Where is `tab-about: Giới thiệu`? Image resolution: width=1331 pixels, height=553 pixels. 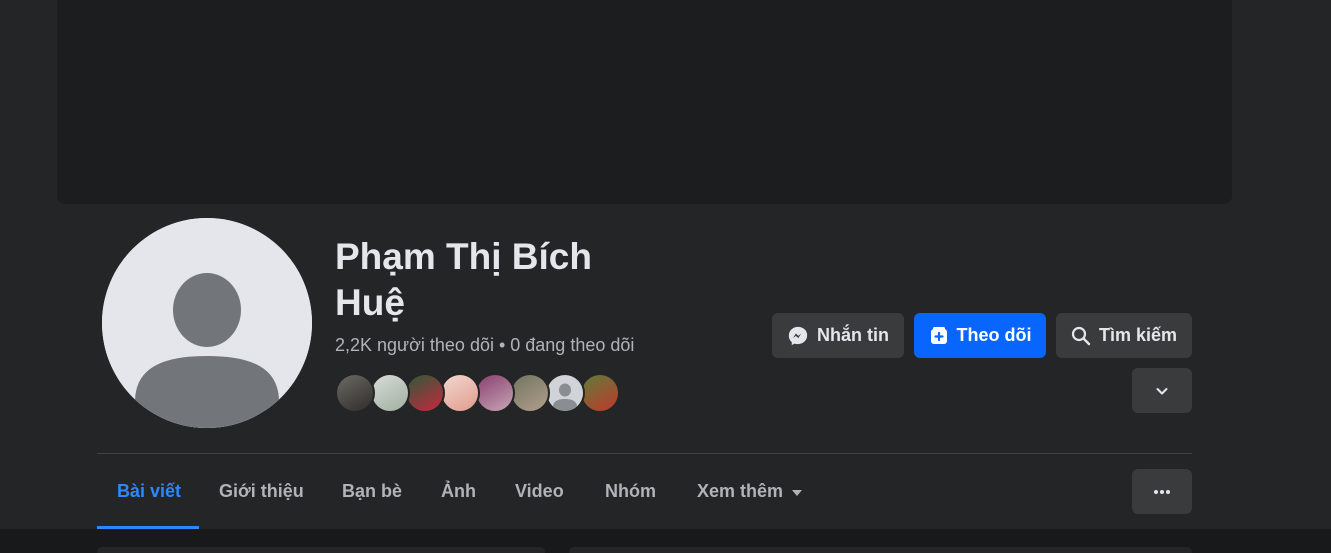
tab-about: Giới thiệu is located at coordinates (261, 491).